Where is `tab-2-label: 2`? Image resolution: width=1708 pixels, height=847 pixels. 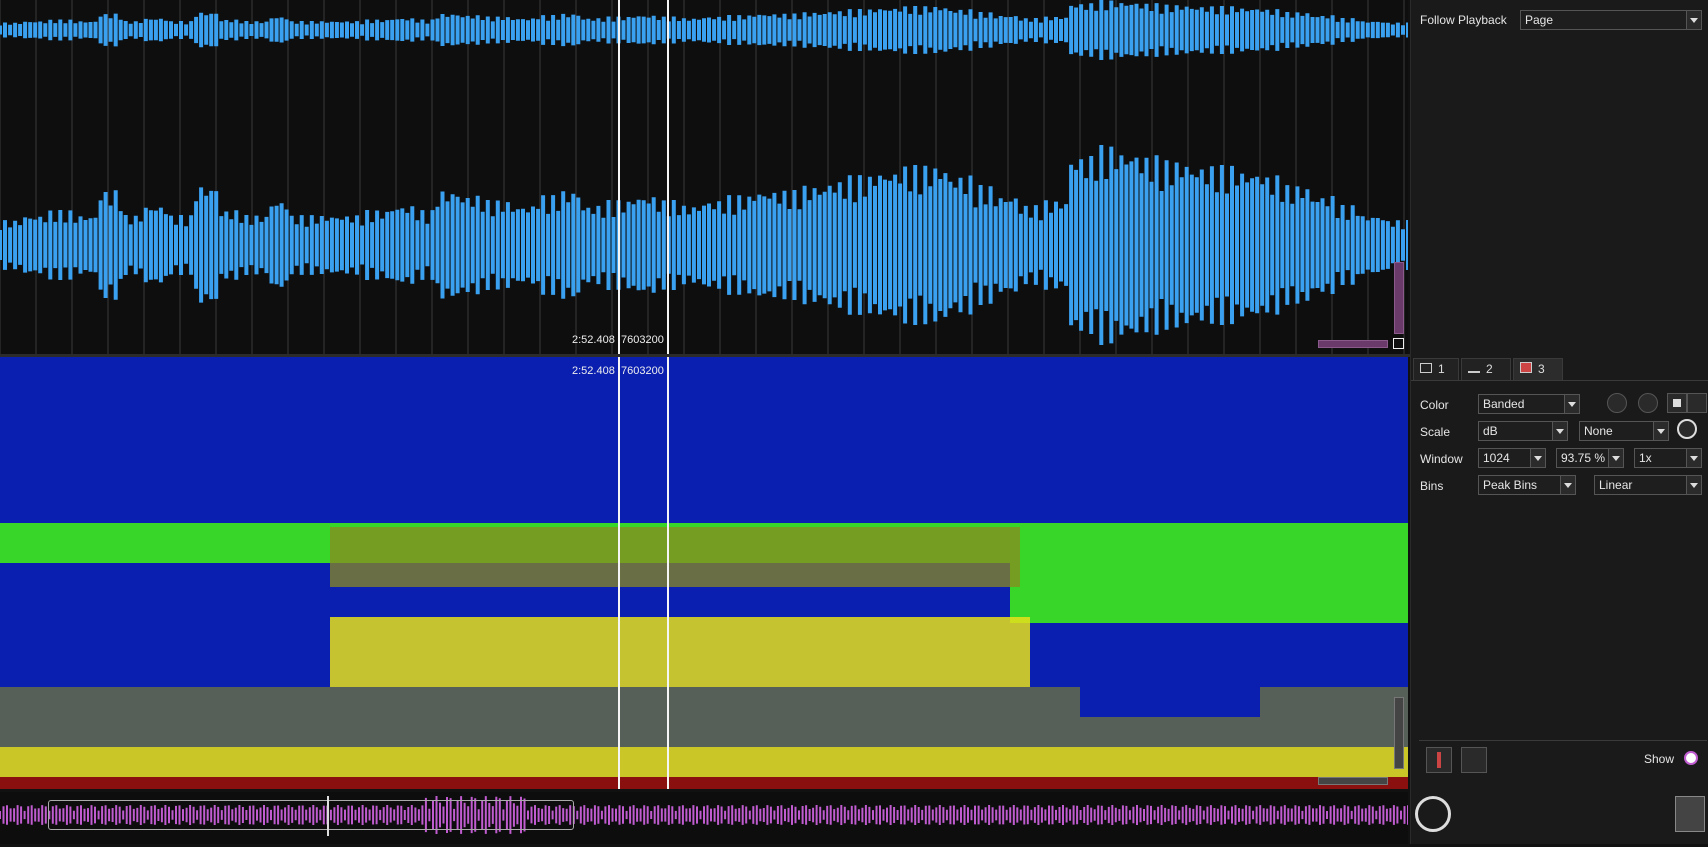 tab-2-label: 2 is located at coordinates (1489, 369).